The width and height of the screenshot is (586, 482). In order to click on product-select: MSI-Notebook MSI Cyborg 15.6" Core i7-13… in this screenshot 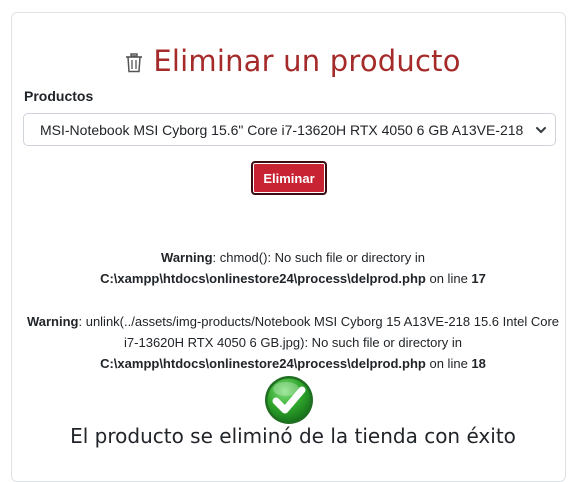, I will do `click(289, 129)`.